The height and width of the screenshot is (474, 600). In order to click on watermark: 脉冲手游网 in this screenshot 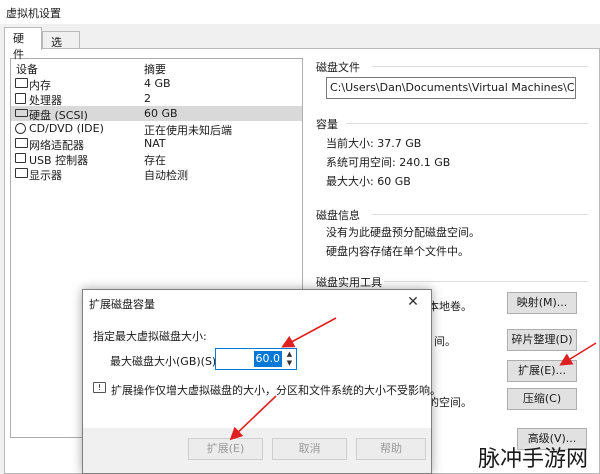, I will do `click(533, 459)`.